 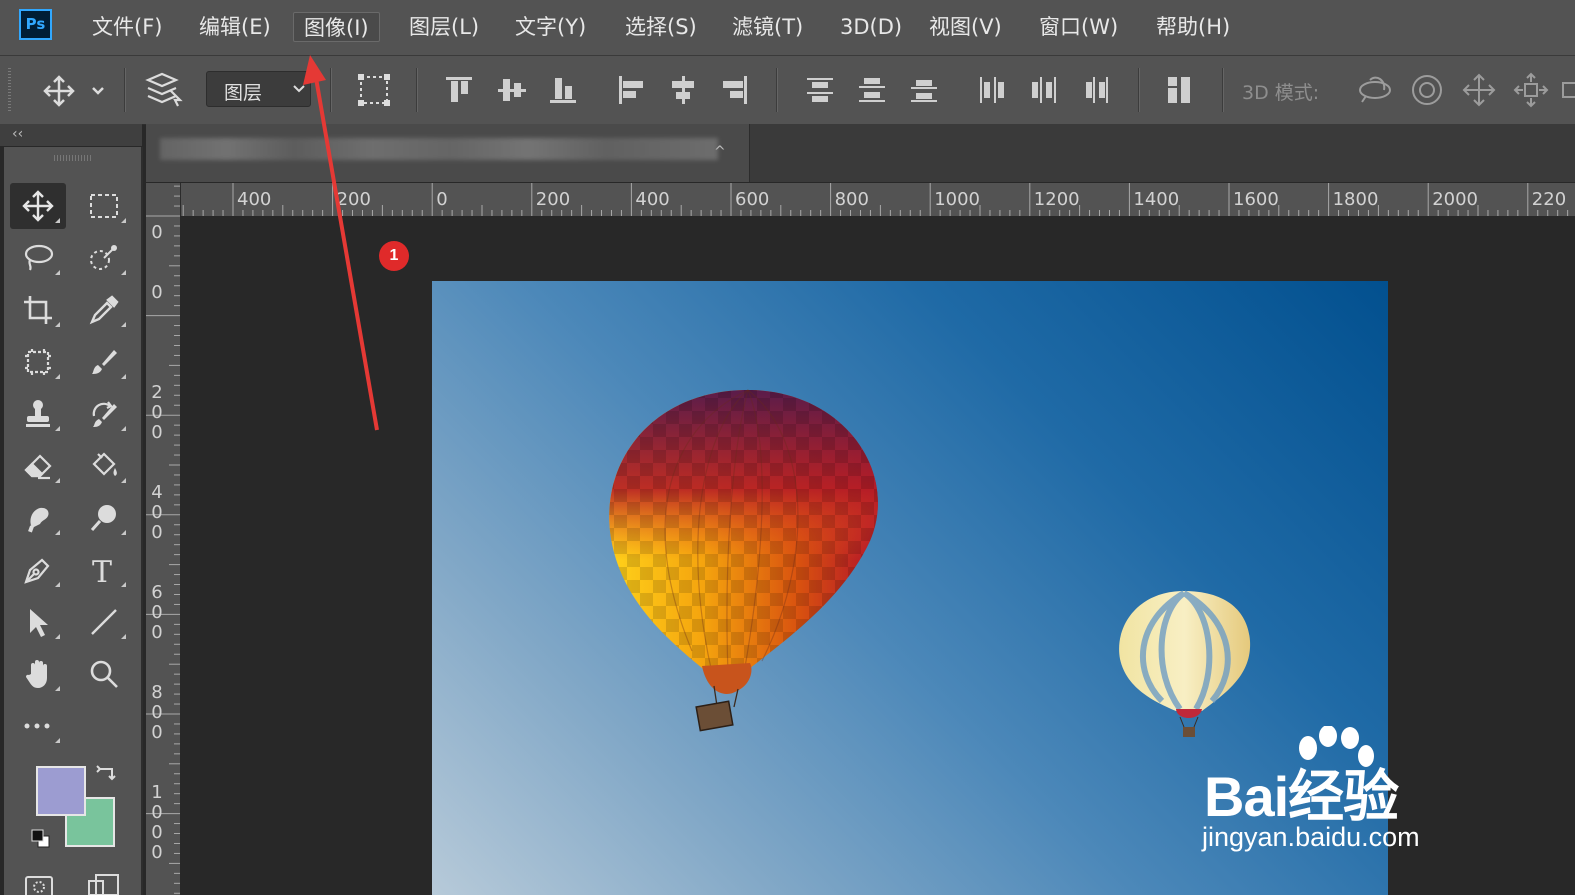 I want to click on pen-tool, so click(x=38, y=570).